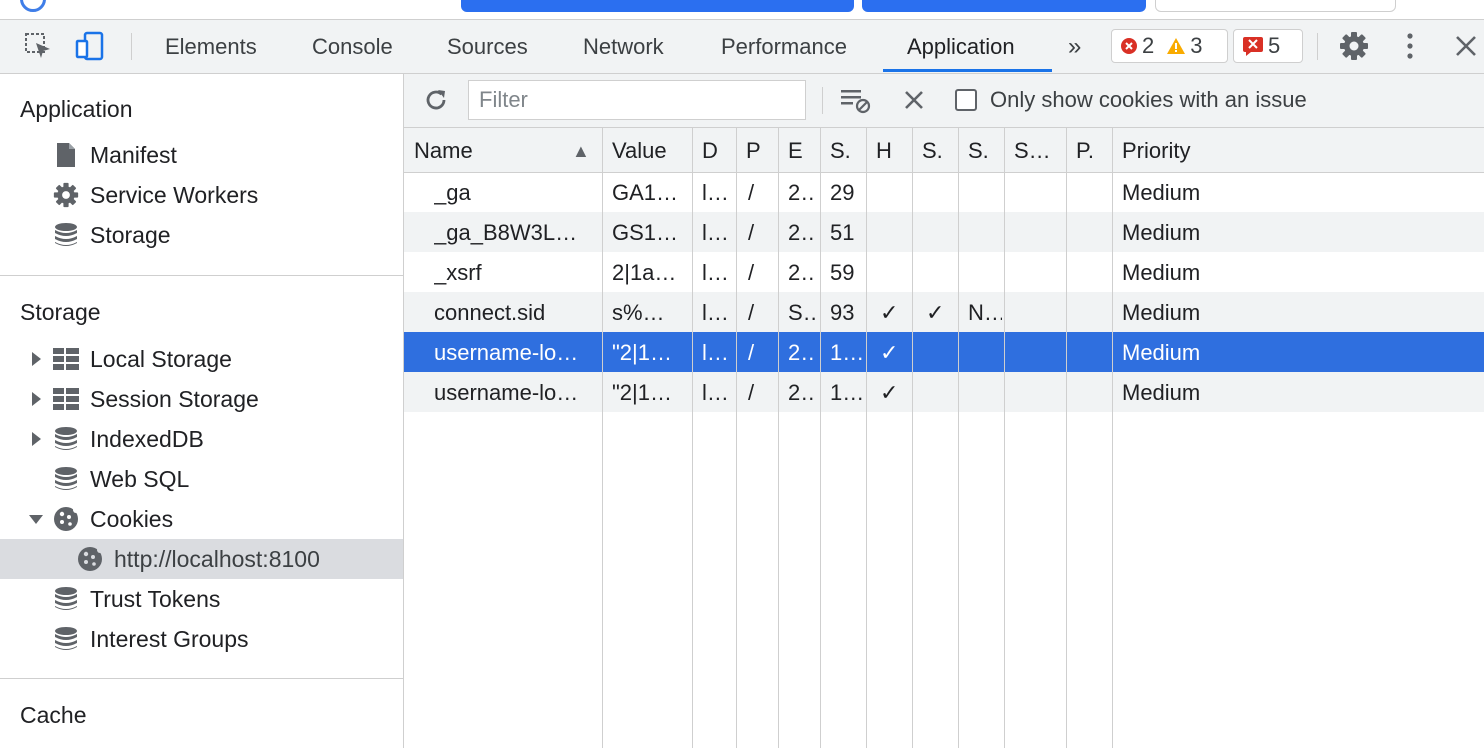 This screenshot has height=748, width=1484. Describe the element at coordinates (849, 150) in the screenshot. I see `column-header-size: S.` at that location.